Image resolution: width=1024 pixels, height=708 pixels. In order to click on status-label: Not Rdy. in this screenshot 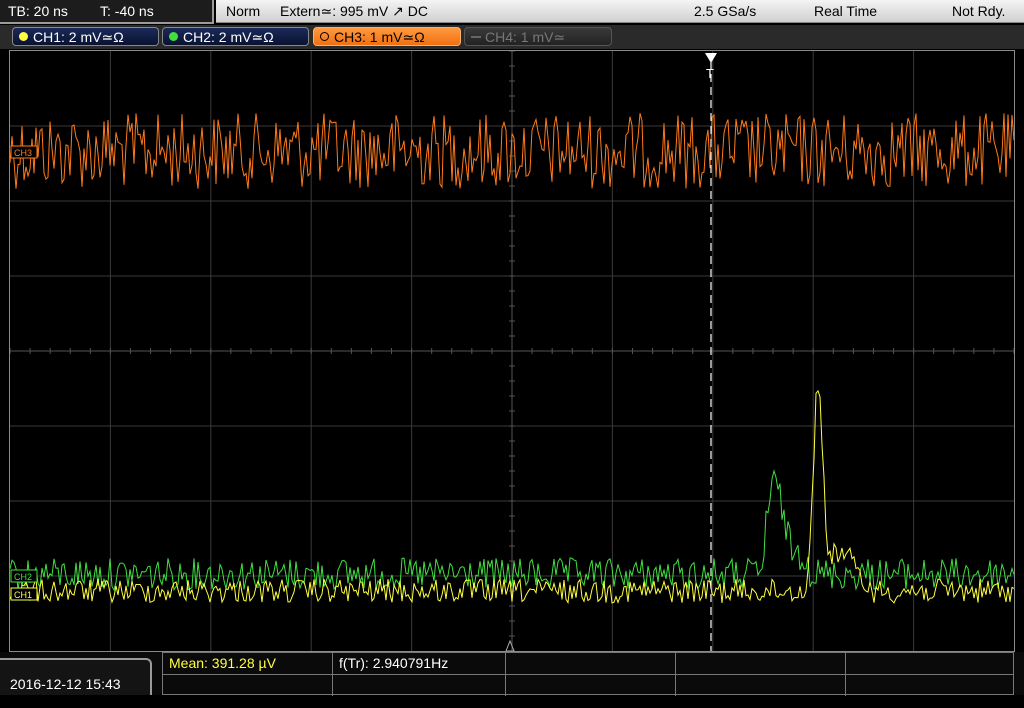, I will do `click(979, 11)`.